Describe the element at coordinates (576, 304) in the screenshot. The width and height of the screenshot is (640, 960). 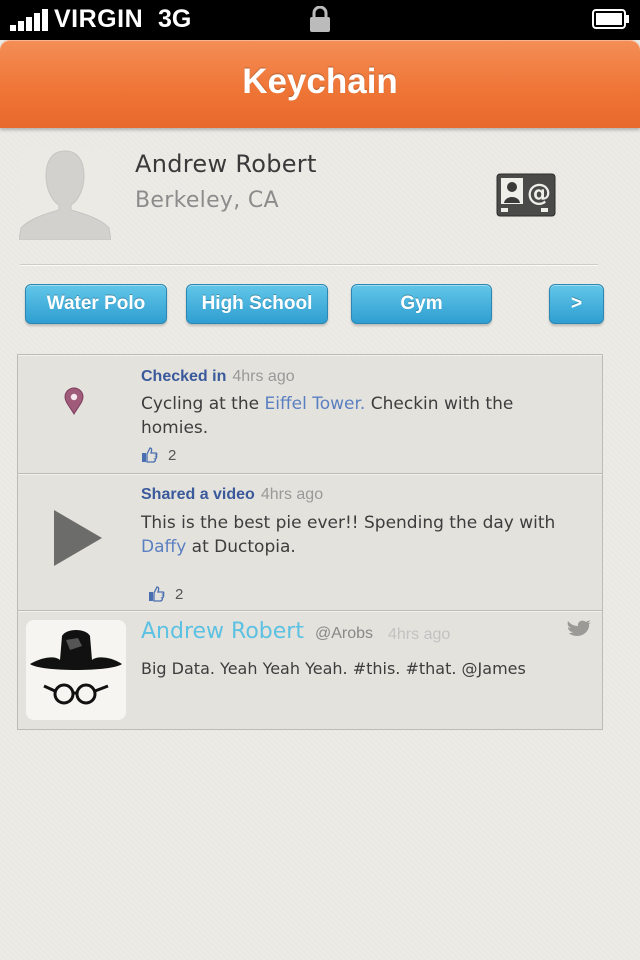
I see `tags-more-button: >` at that location.